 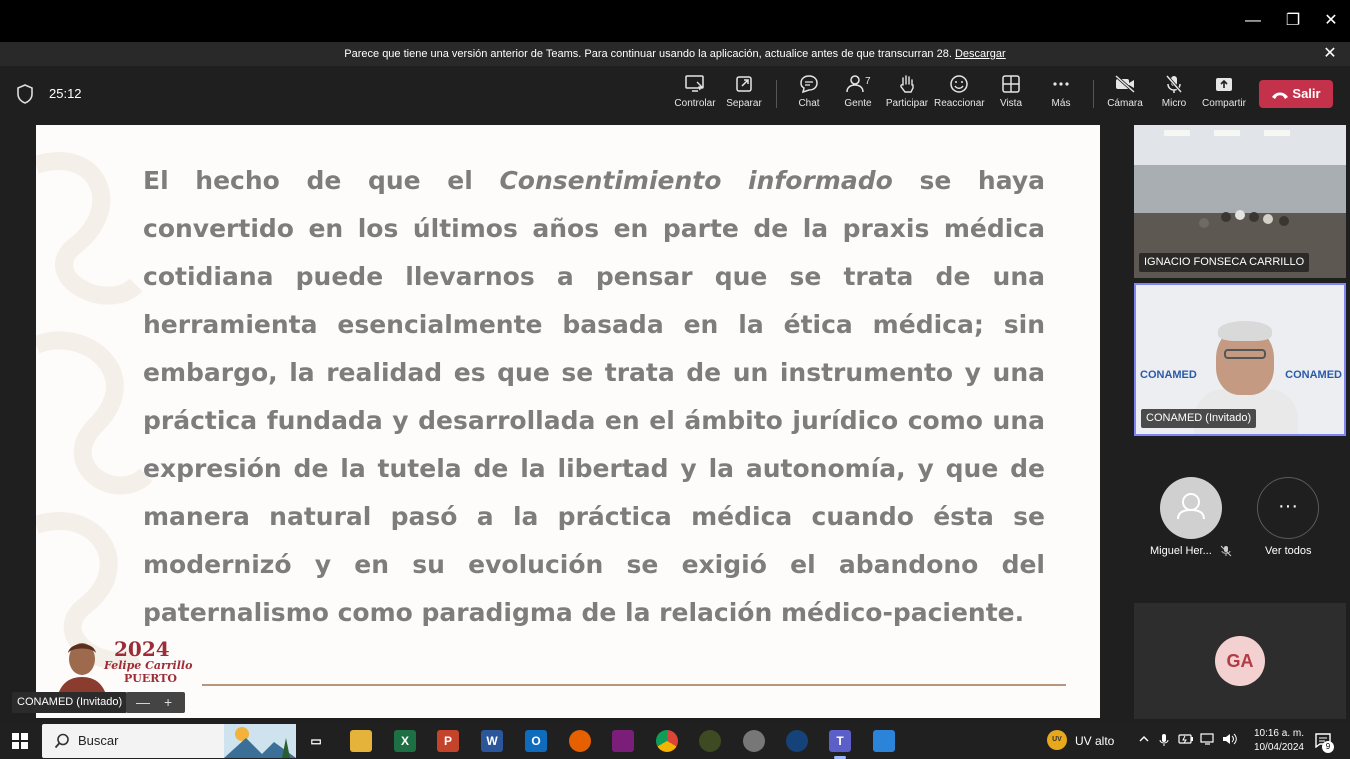 I want to click on close-notice-icon: ✕, so click(x=1330, y=54).